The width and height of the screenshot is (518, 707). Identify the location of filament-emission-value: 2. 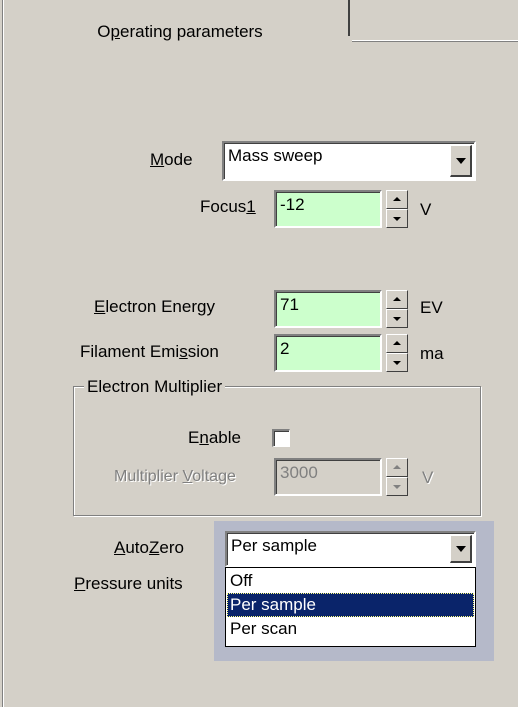
(285, 348).